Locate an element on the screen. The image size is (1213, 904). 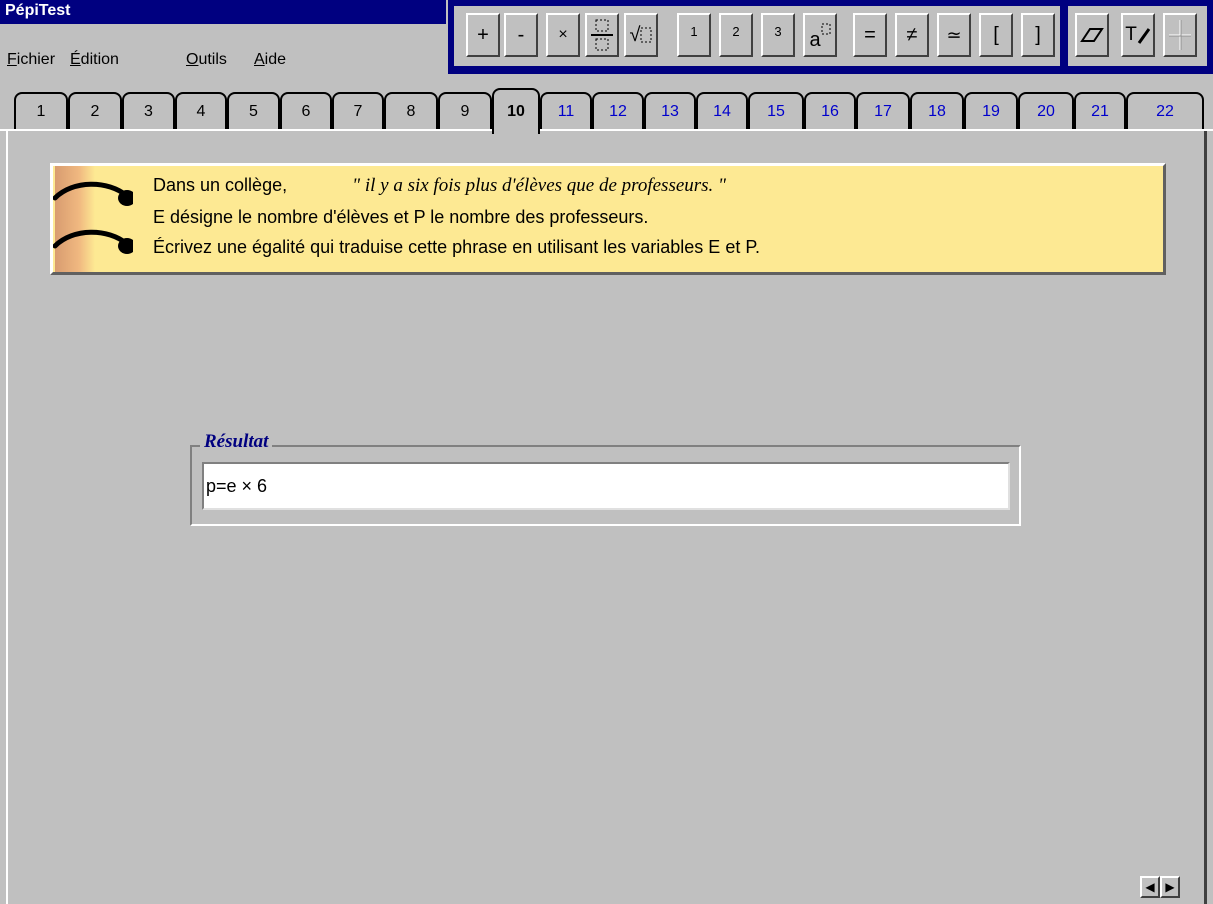
left-arrow-icon: ◀ is located at coordinates (1150, 887).